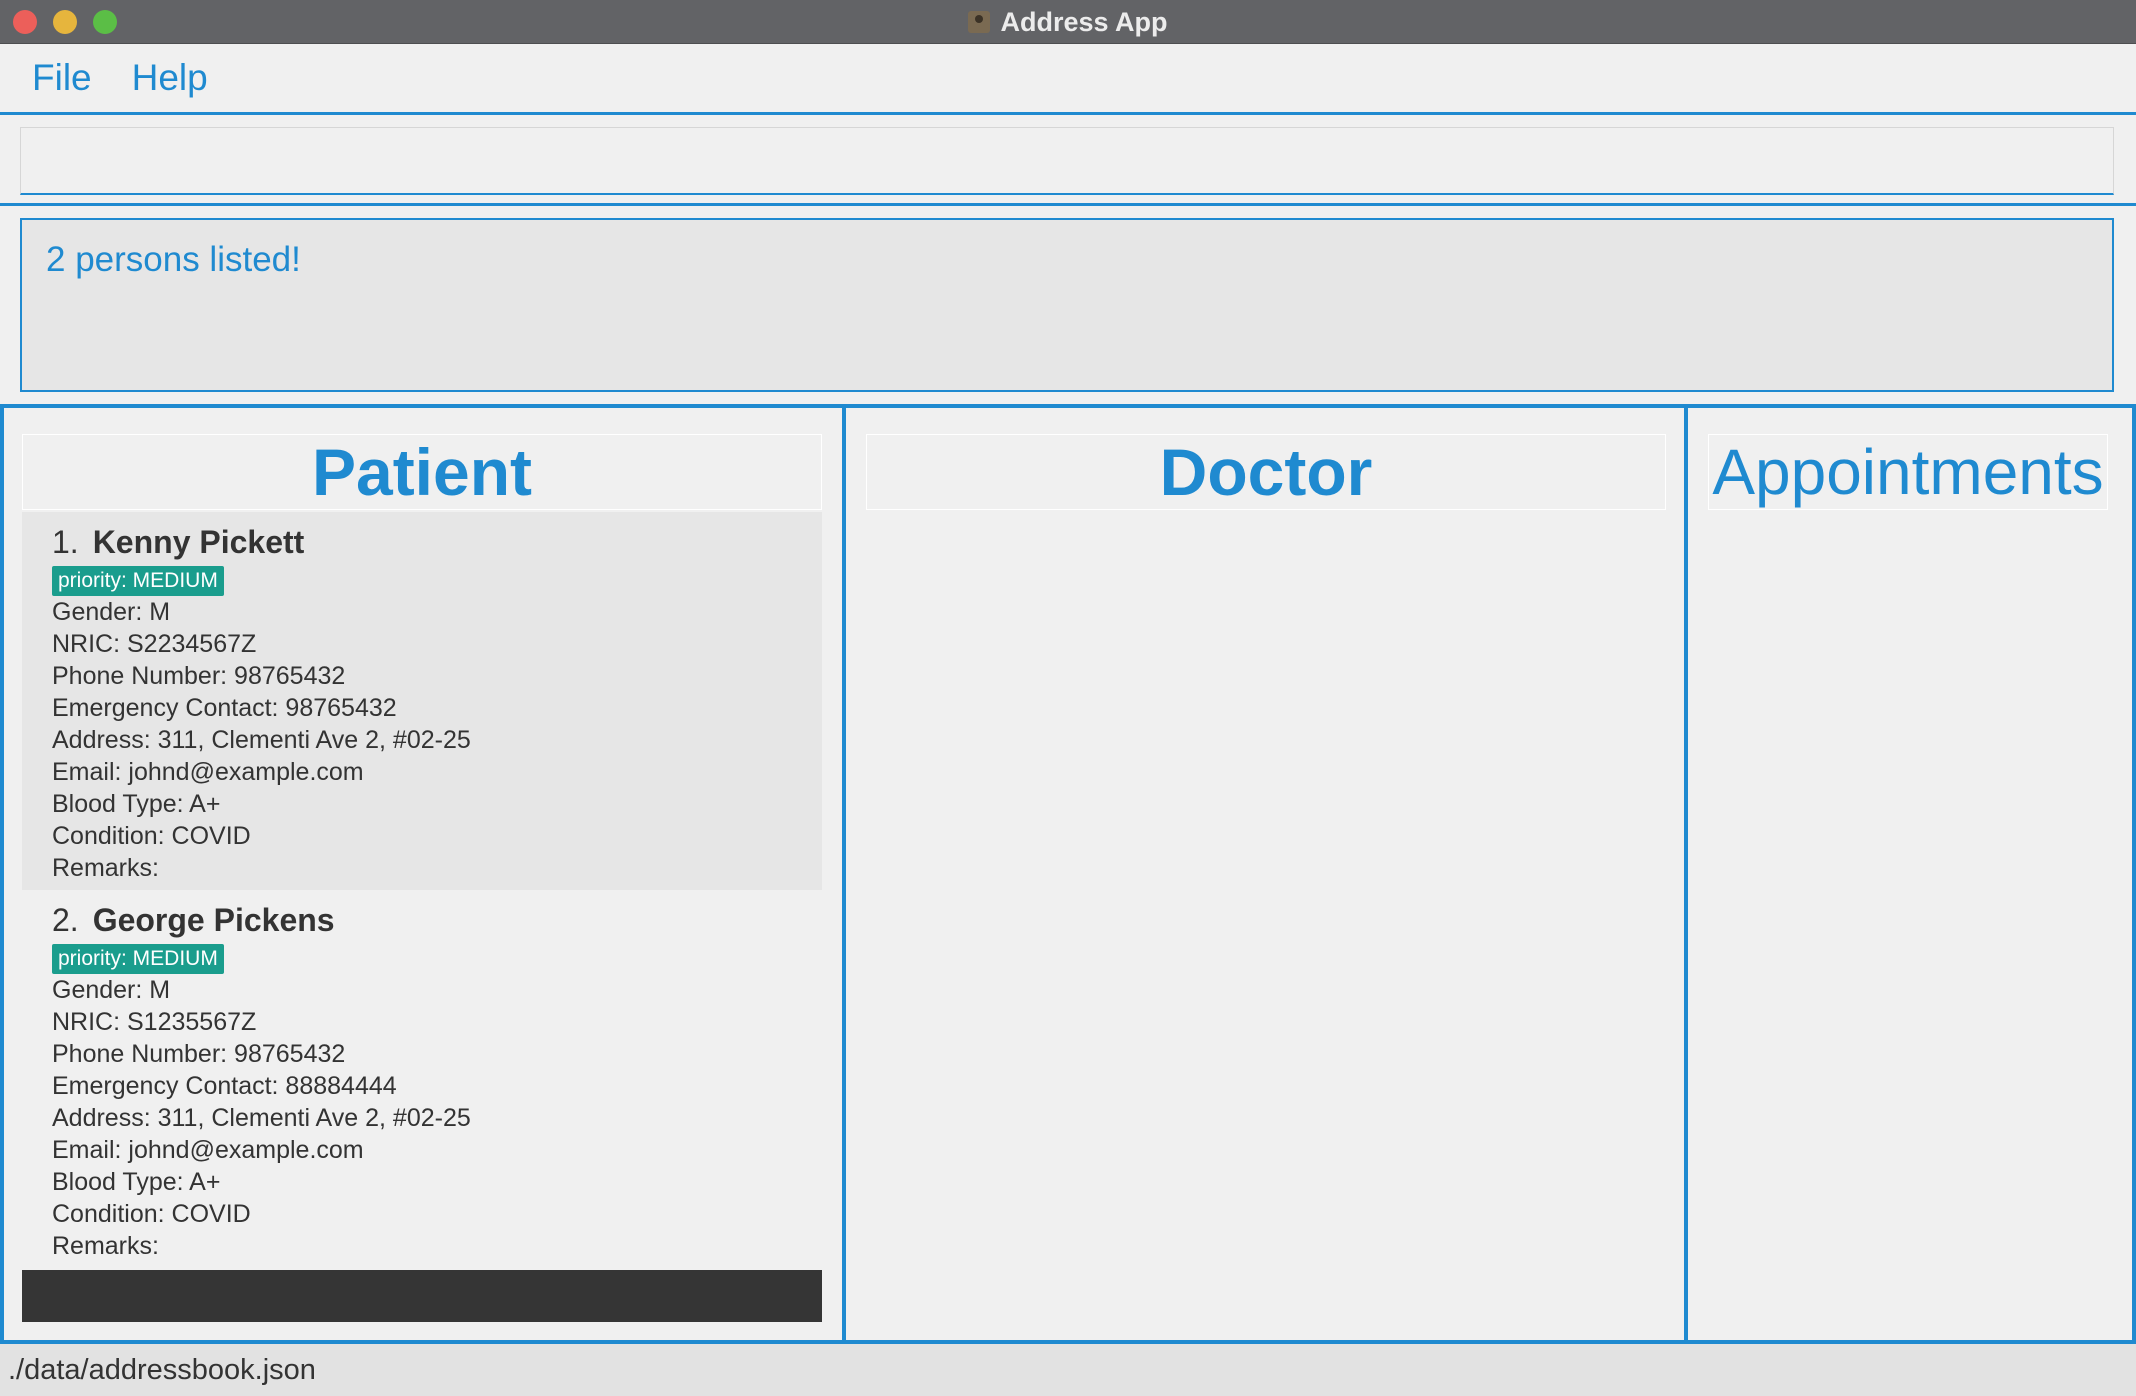  What do you see at coordinates (65, 919) in the screenshot?
I see `patient-index: 2.` at bounding box center [65, 919].